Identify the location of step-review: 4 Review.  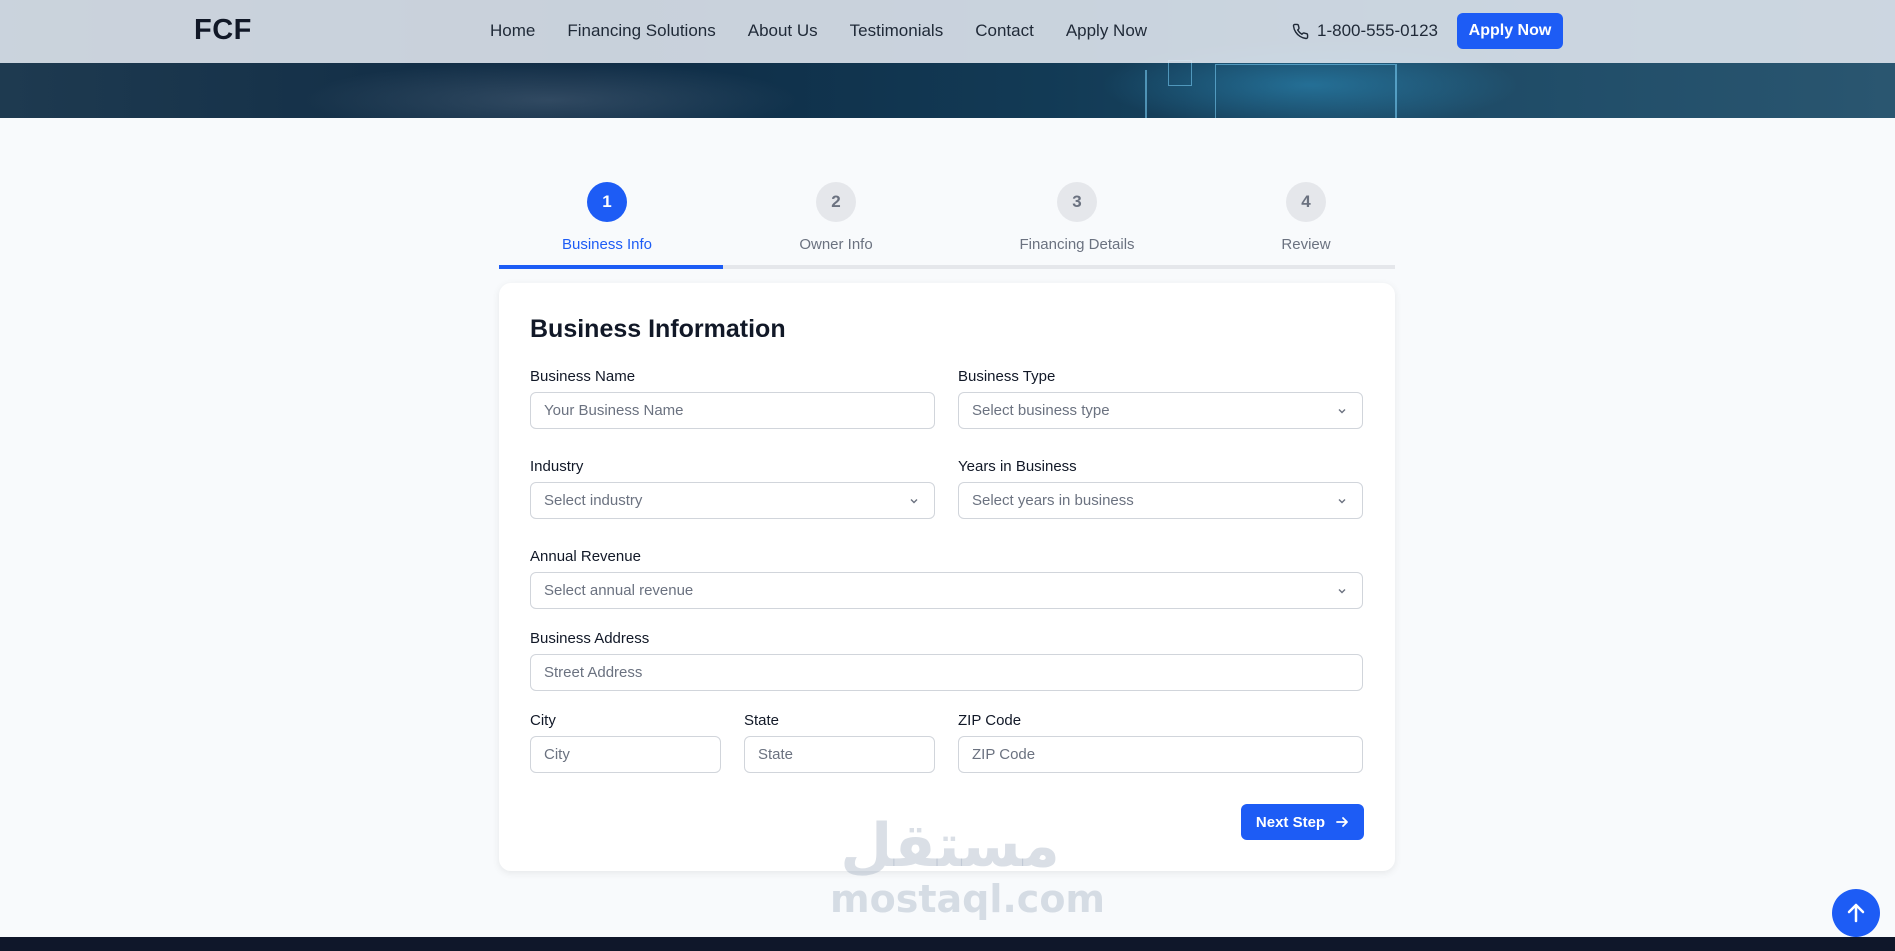
(1306, 216).